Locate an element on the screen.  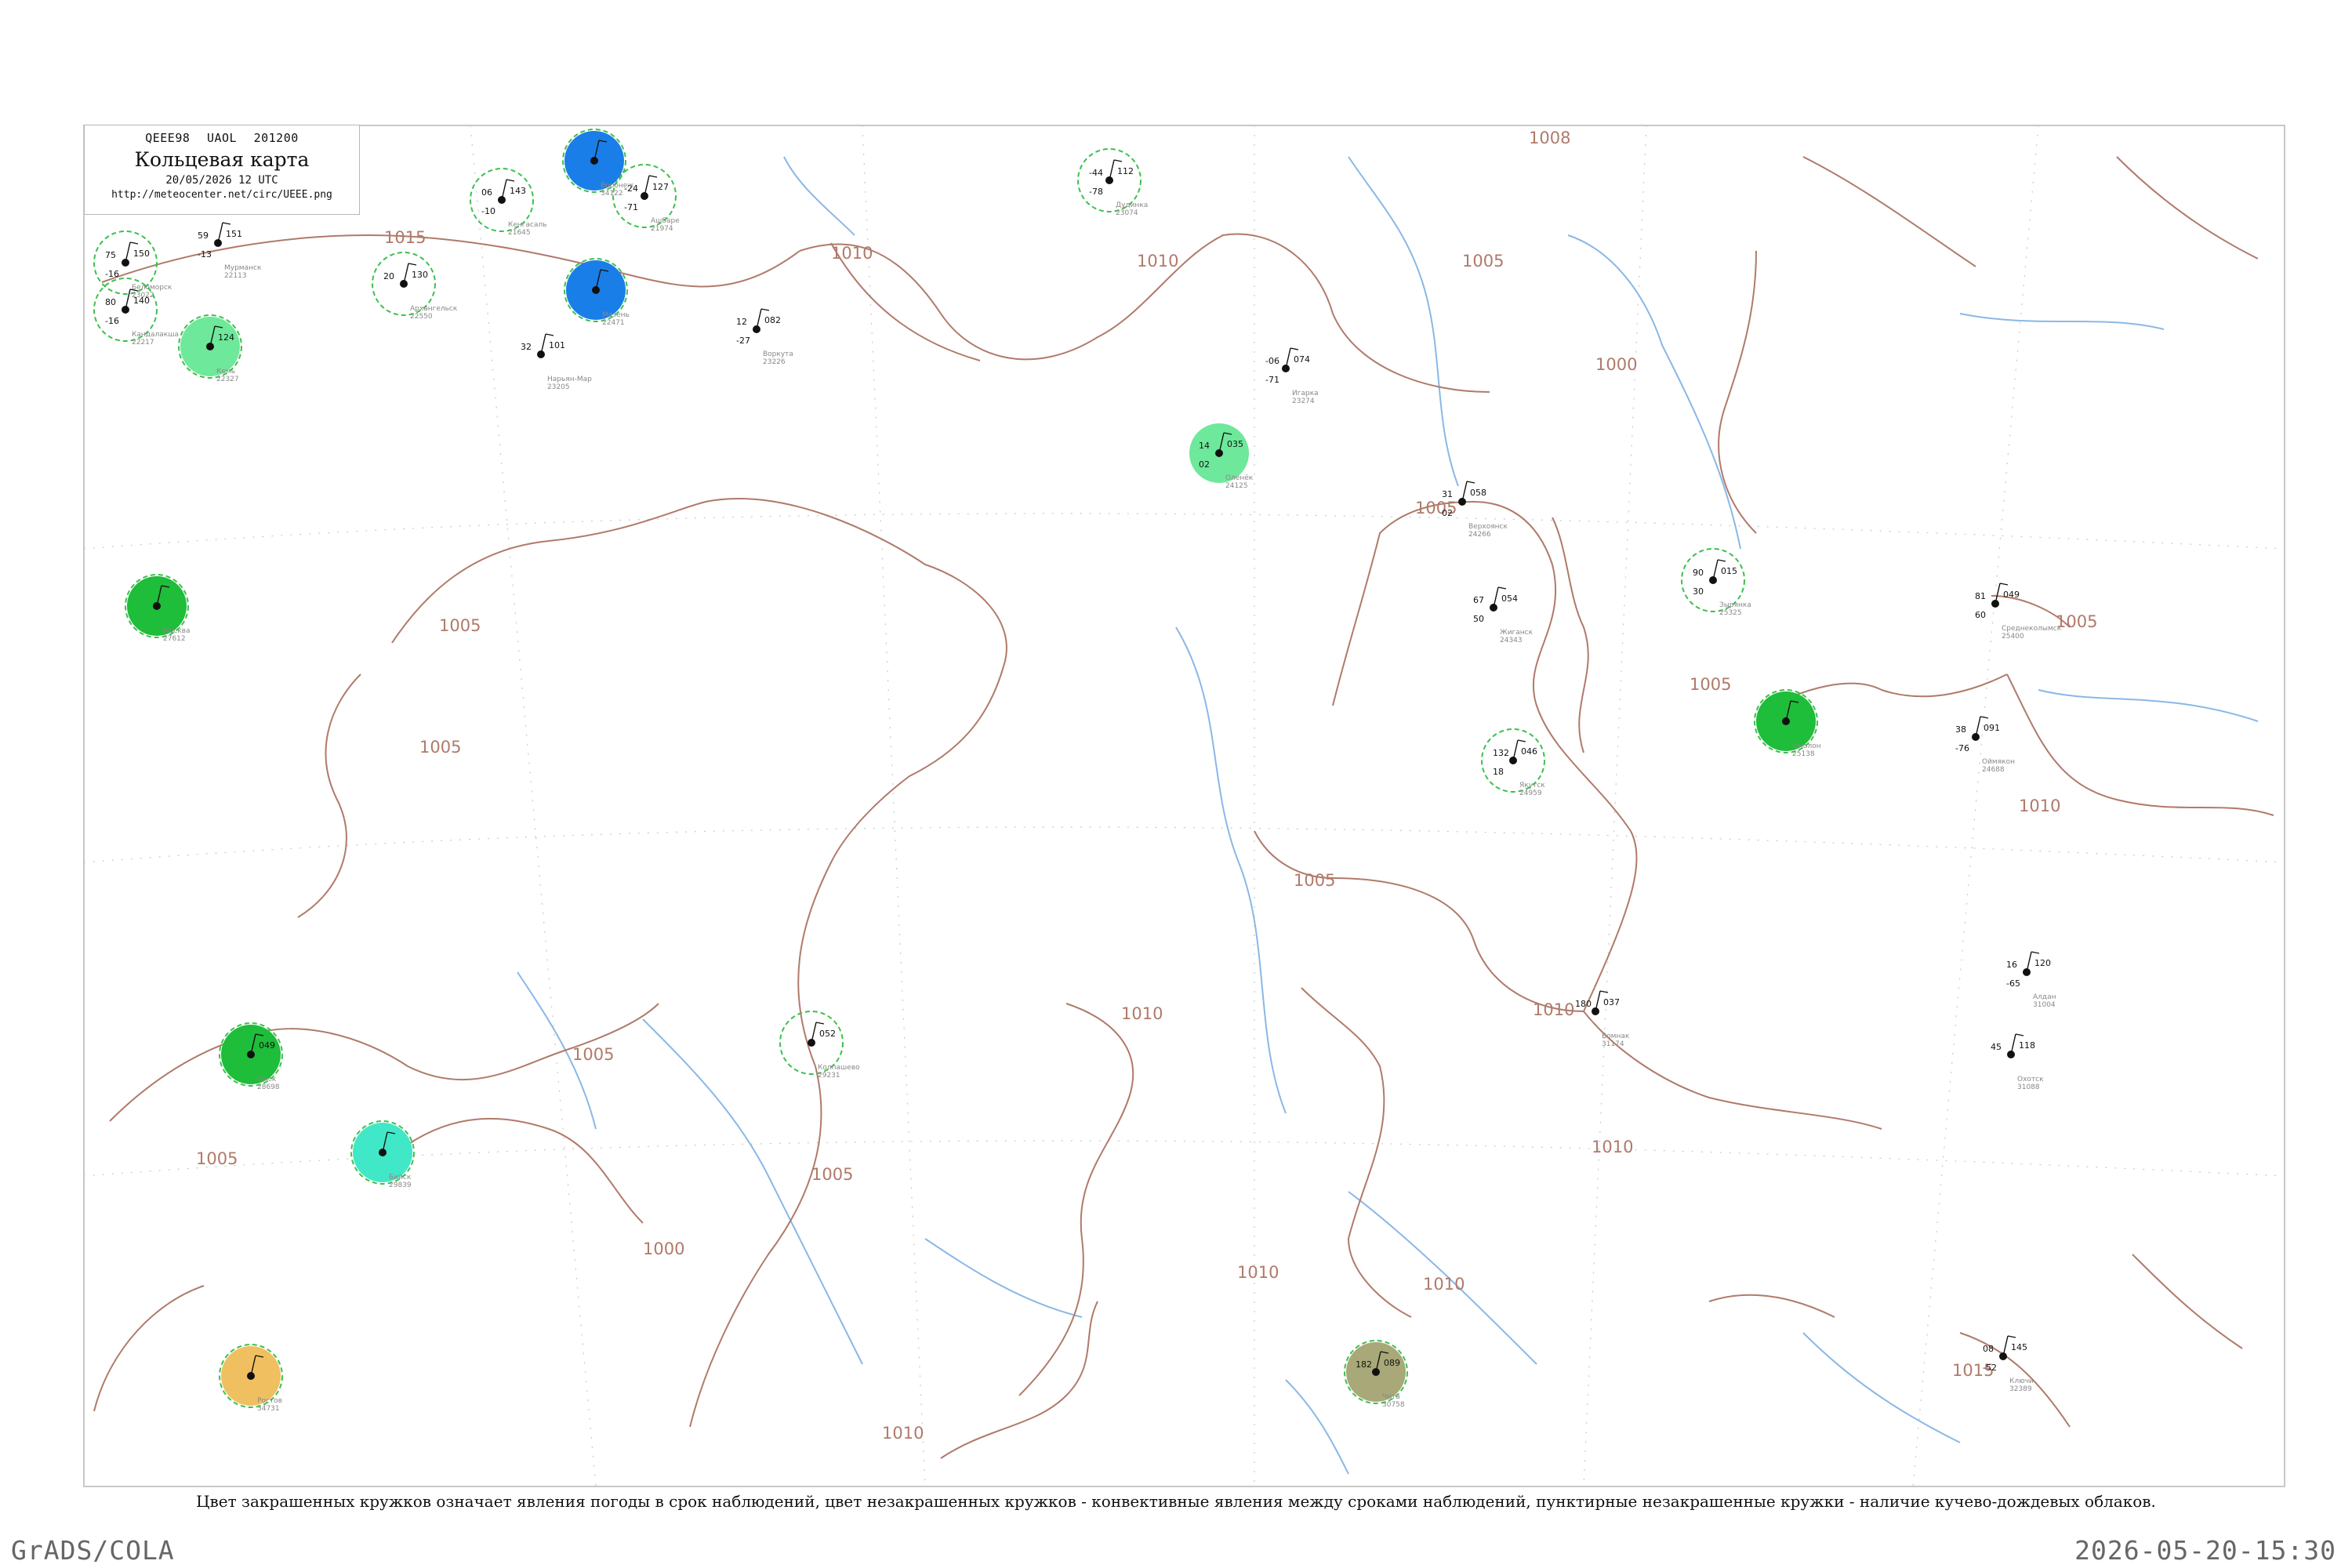
isobar-label: 1000 is located at coordinates (1616, 364).